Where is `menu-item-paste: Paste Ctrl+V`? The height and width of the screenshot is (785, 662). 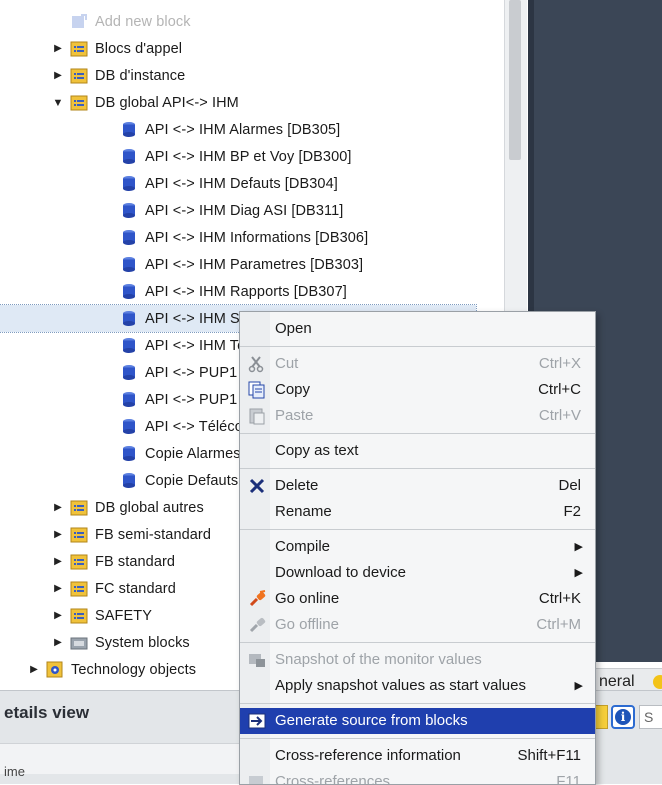 menu-item-paste: Paste Ctrl+V is located at coordinates (417, 416).